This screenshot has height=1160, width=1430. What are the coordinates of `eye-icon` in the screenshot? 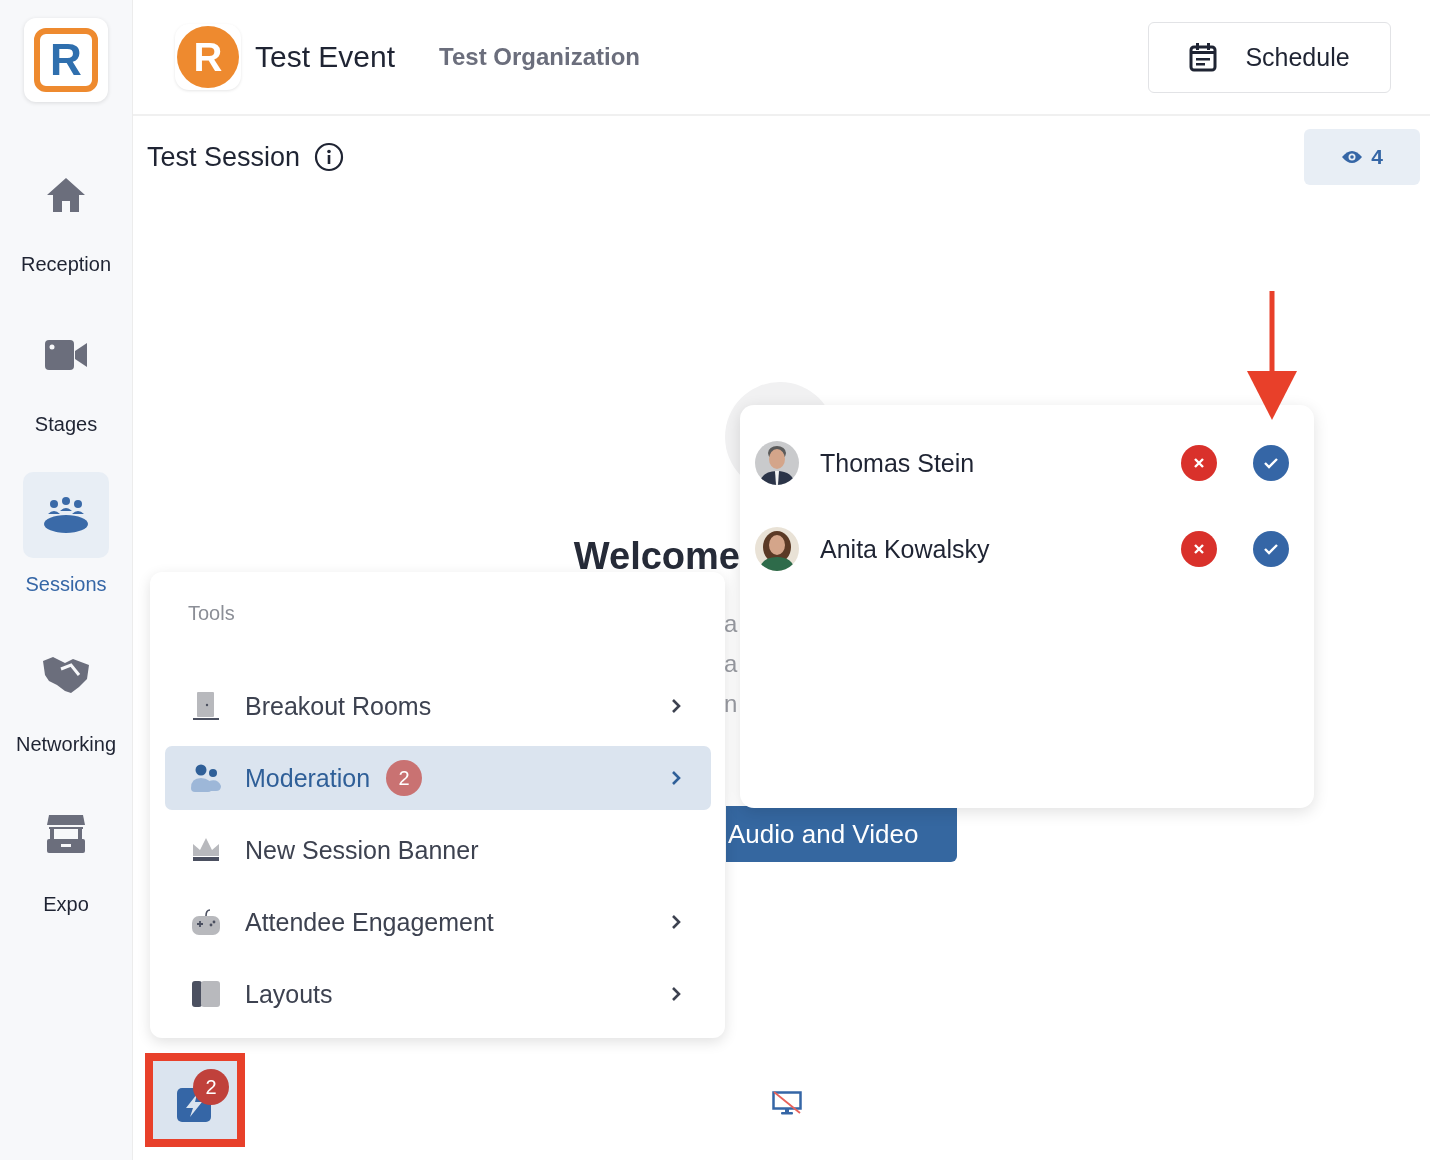 It's located at (1352, 157).